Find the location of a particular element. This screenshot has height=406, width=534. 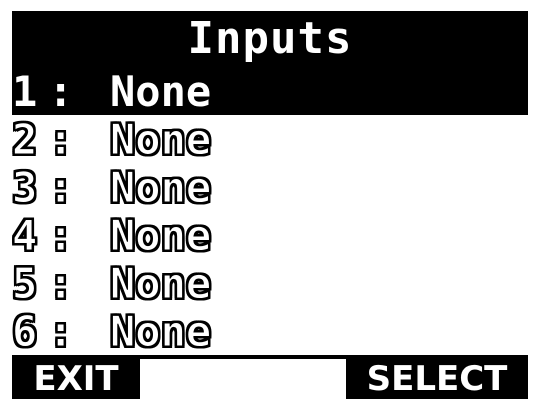

input-row-1: 1 : None is located at coordinates (270, 91).